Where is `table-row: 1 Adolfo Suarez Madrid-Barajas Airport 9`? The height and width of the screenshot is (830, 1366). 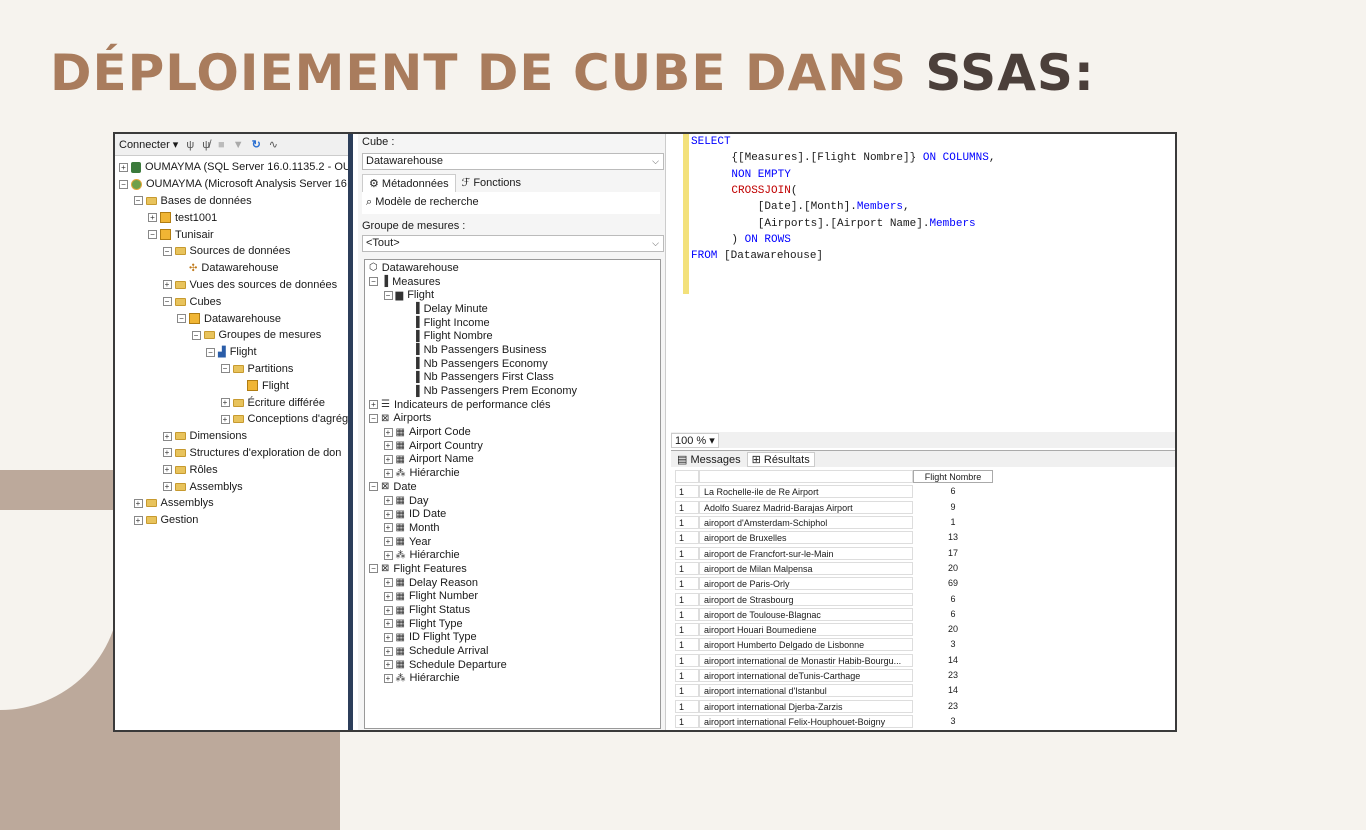
table-row: 1 Adolfo Suarez Madrid-Barajas Airport 9 is located at coordinates (834, 507).